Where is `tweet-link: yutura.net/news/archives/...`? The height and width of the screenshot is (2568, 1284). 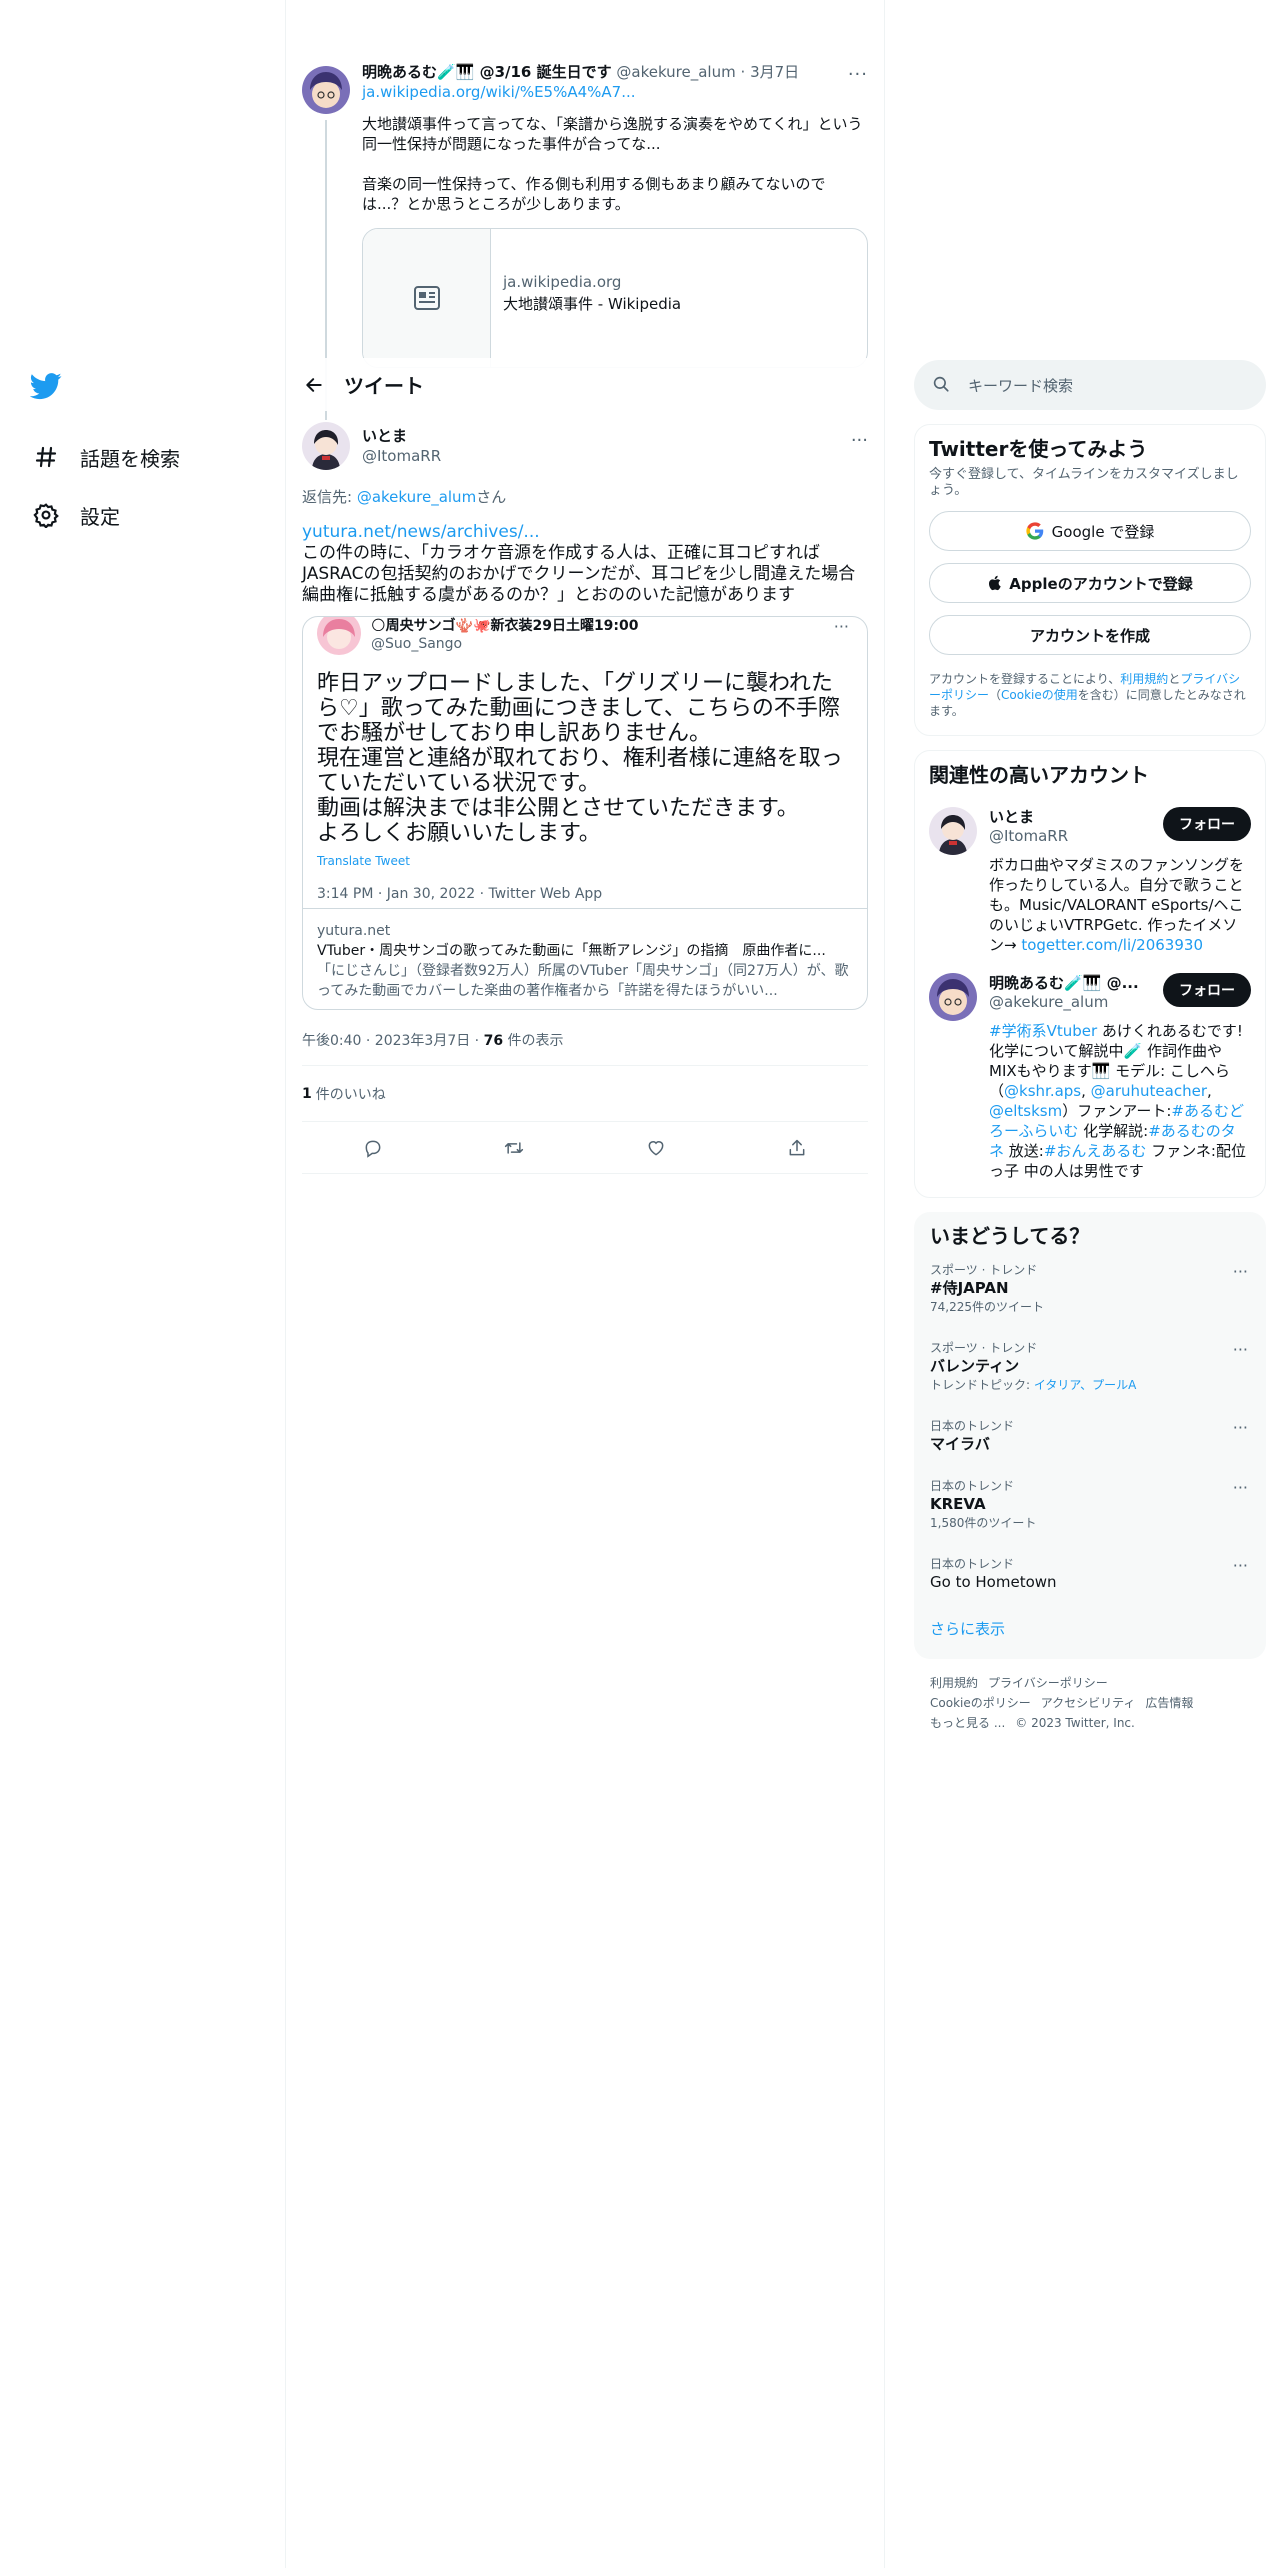 tweet-link: yutura.net/news/archives/... is located at coordinates (585, 532).